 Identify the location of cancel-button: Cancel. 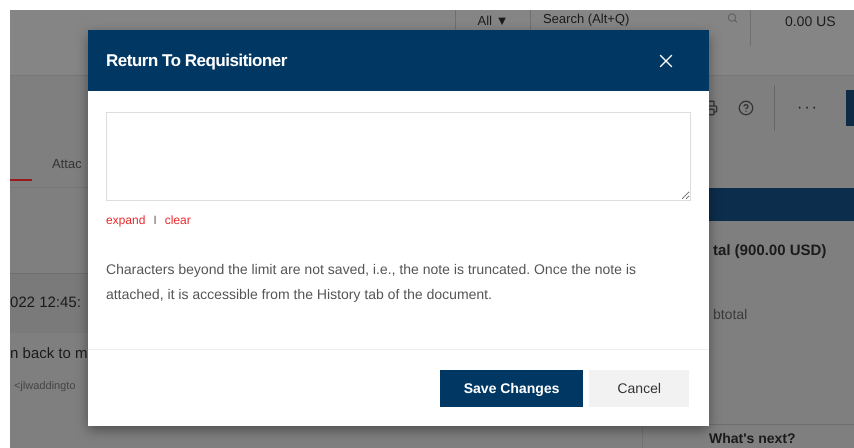
(639, 388).